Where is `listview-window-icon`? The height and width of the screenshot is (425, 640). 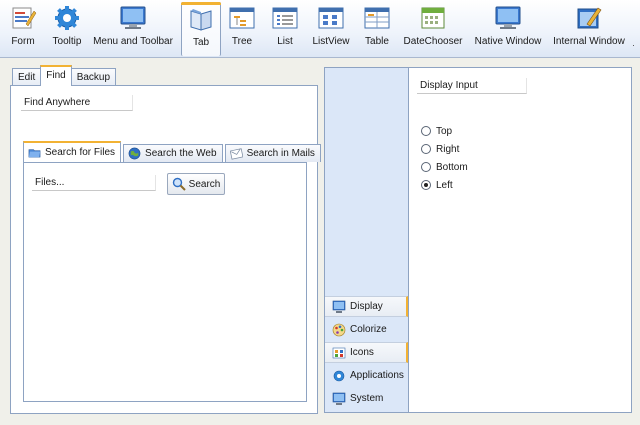
listview-window-icon is located at coordinates (331, 18).